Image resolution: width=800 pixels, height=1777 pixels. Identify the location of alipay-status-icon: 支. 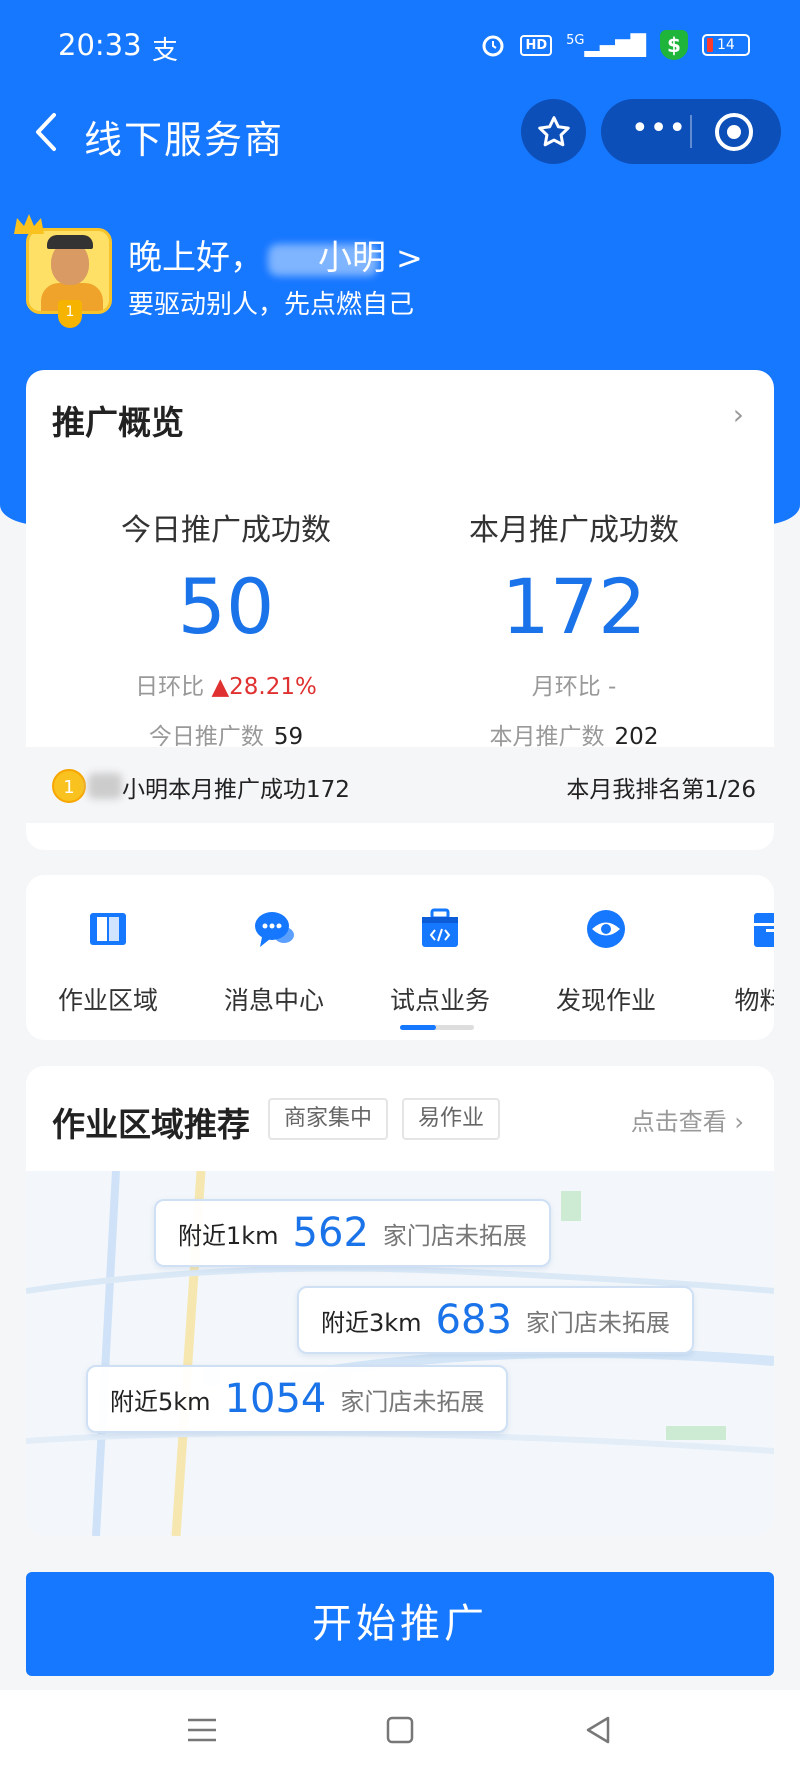
(165, 51).